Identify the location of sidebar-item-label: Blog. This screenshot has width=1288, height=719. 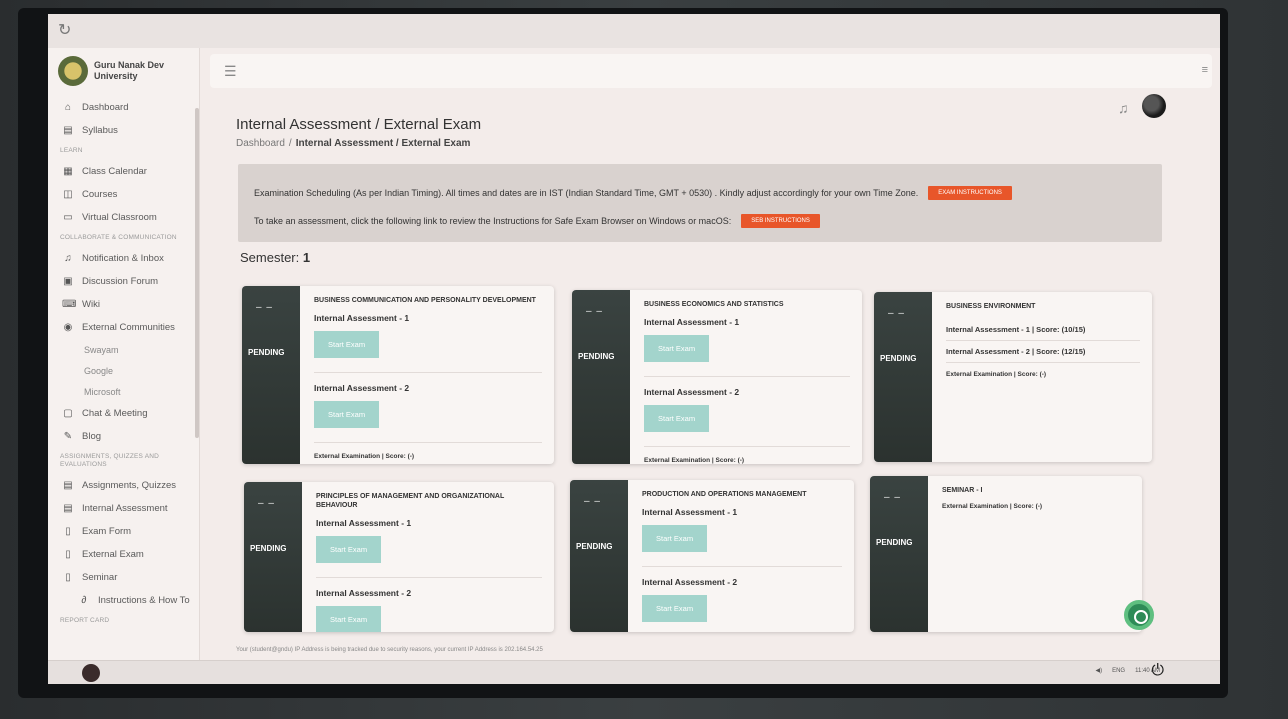
(92, 436).